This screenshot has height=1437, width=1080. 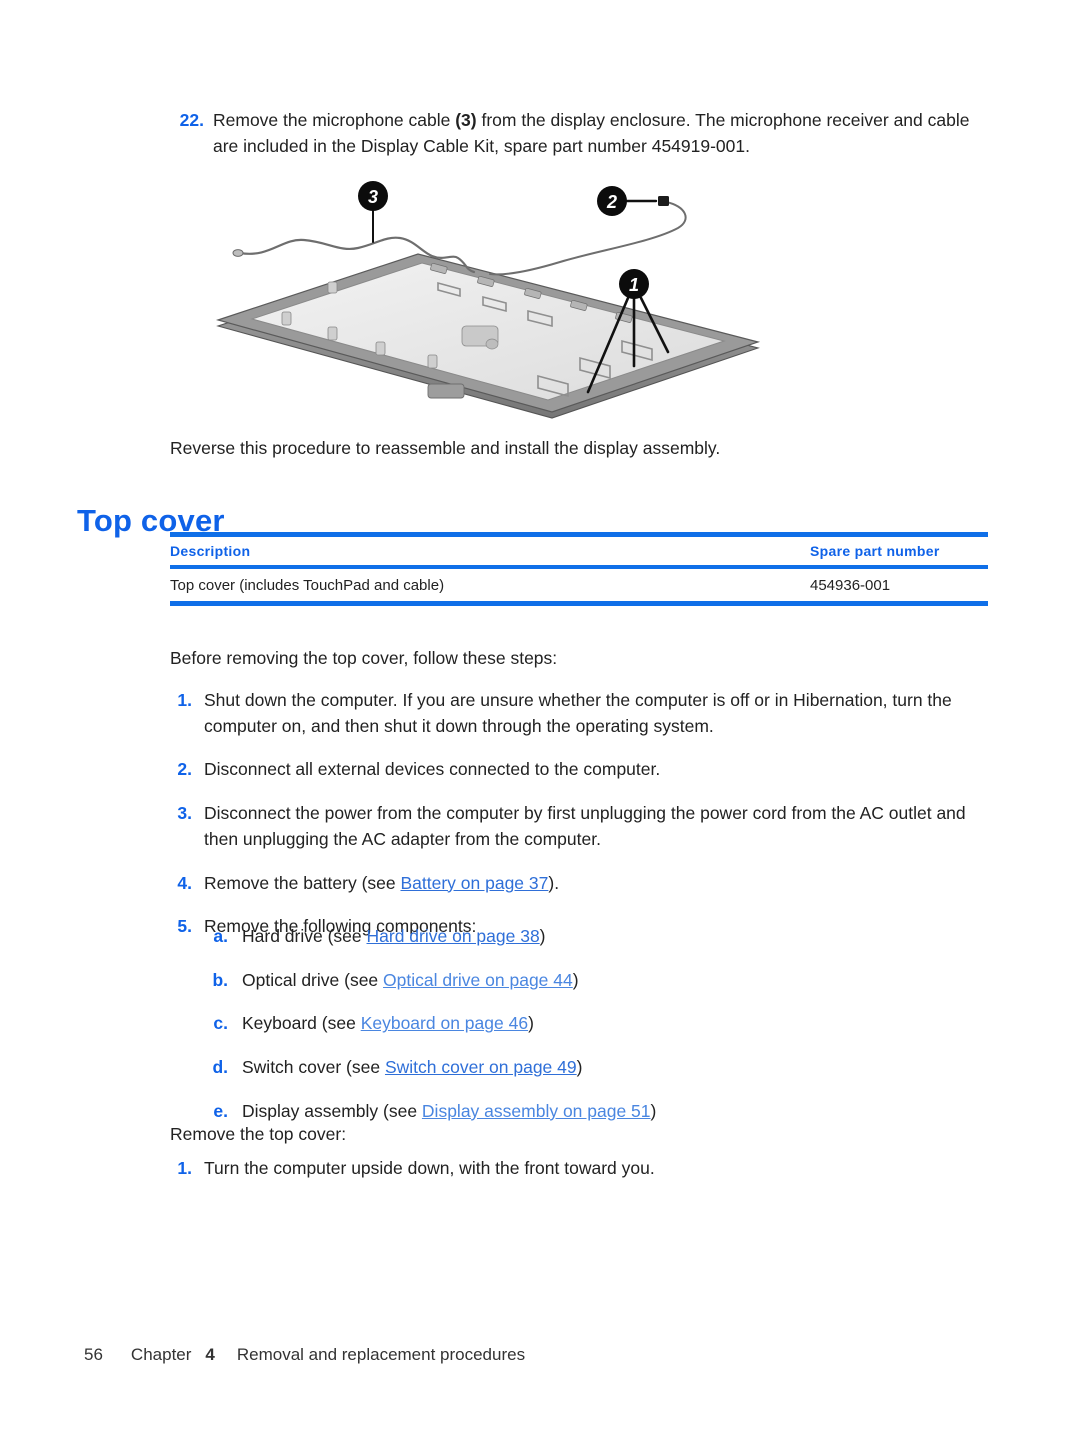 What do you see at coordinates (302, 882) in the screenshot?
I see `step-text-prefix: Remove the battery (see` at bounding box center [302, 882].